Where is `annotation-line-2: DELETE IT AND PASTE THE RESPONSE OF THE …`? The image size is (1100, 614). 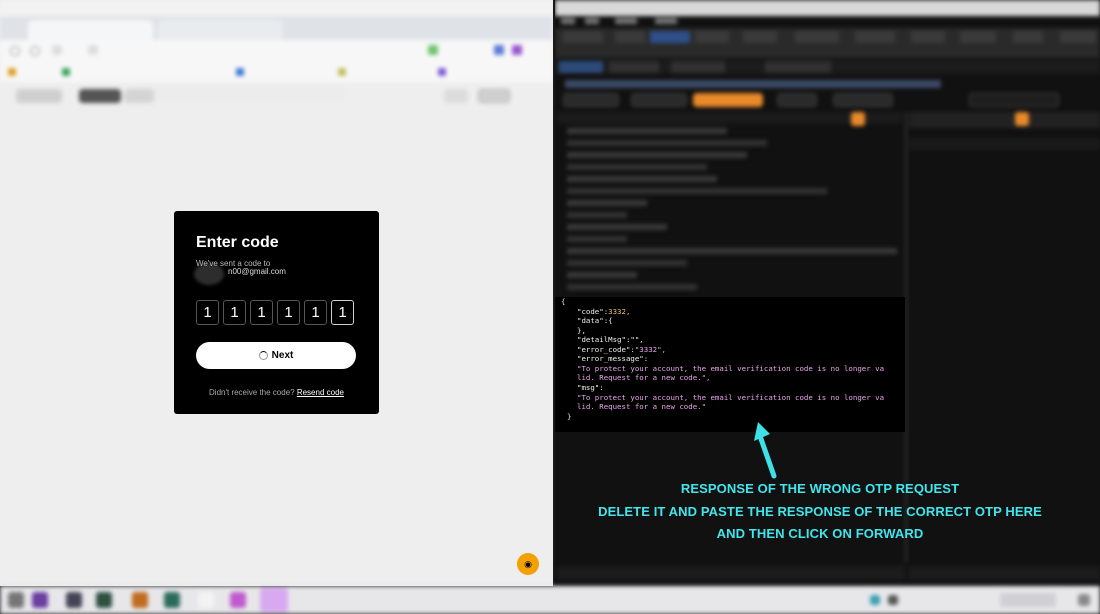
annotation-line-2: DELETE IT AND PASTE THE RESPONSE OF THE … is located at coordinates (820, 511).